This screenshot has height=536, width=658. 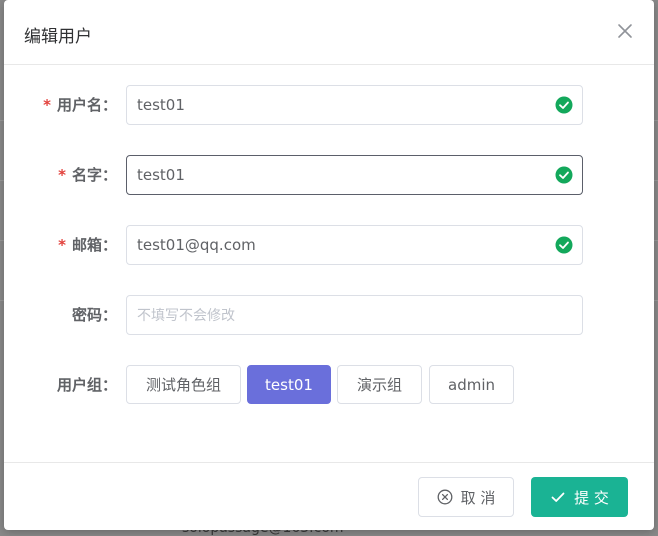 What do you see at coordinates (183, 384) in the screenshot?
I see `group-option-test-role: 测试角色组` at bounding box center [183, 384].